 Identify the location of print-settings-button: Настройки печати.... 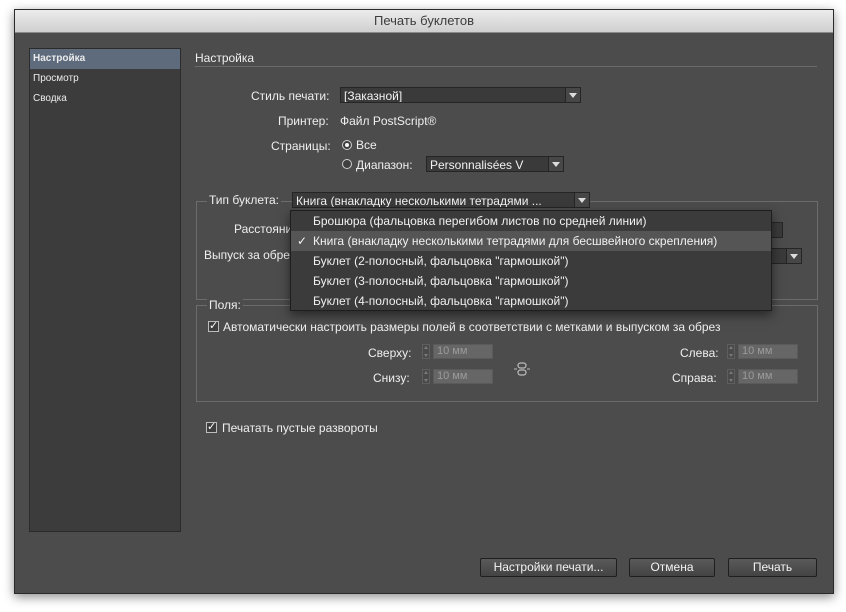
(548, 567).